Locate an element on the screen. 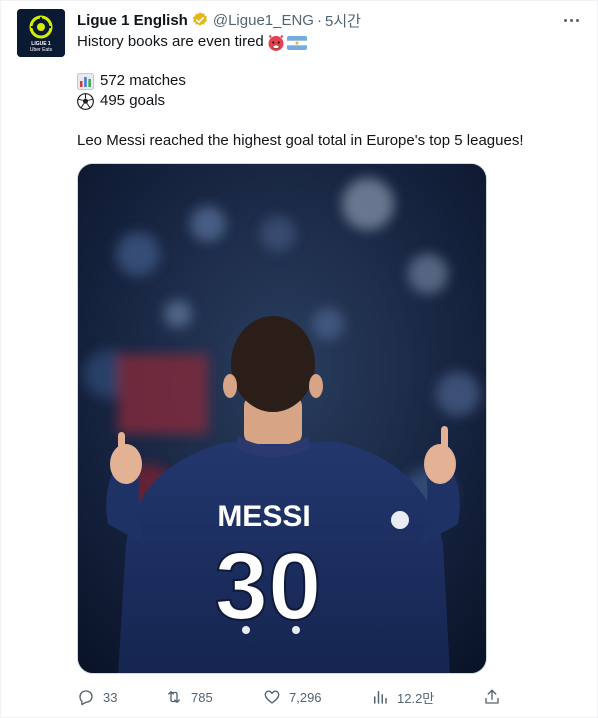 Image resolution: width=598 pixels, height=718 pixels. retweet-count: 785 is located at coordinates (202, 697).